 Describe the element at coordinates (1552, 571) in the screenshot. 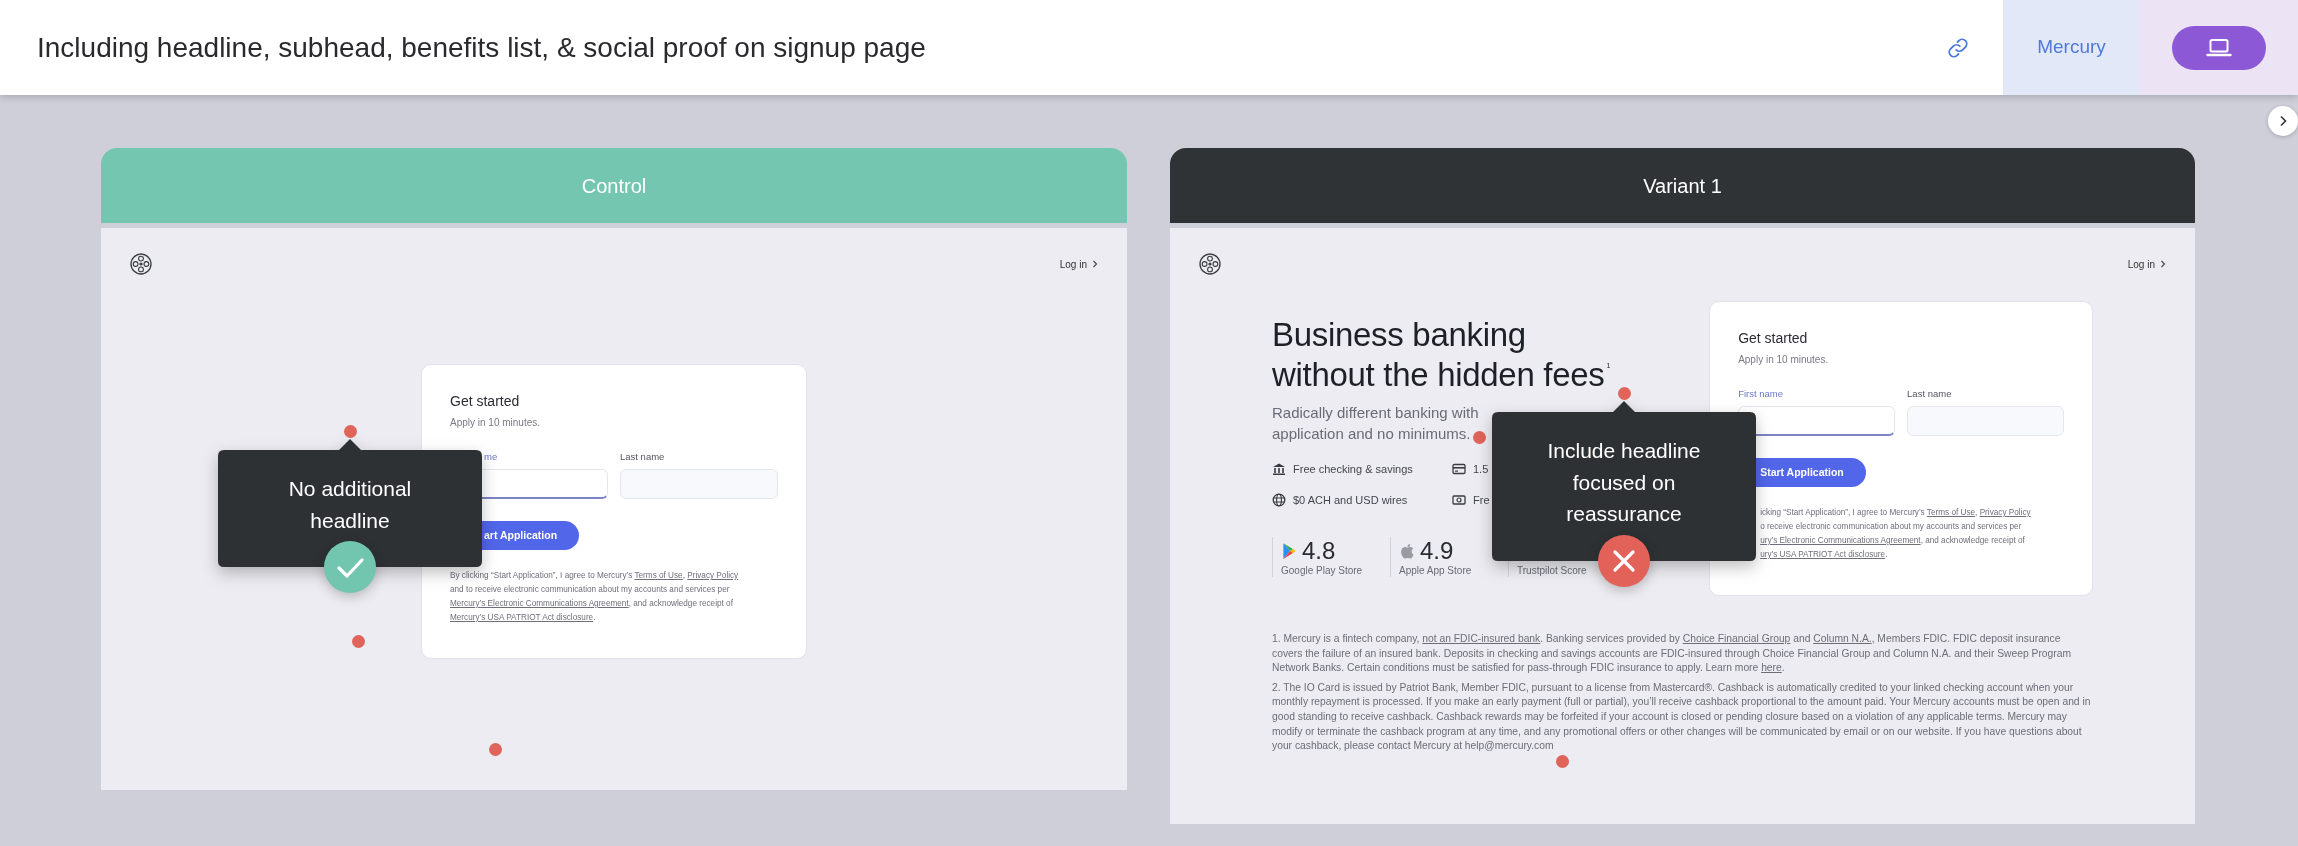

I see `rating-source: Trustpilot Score` at that location.